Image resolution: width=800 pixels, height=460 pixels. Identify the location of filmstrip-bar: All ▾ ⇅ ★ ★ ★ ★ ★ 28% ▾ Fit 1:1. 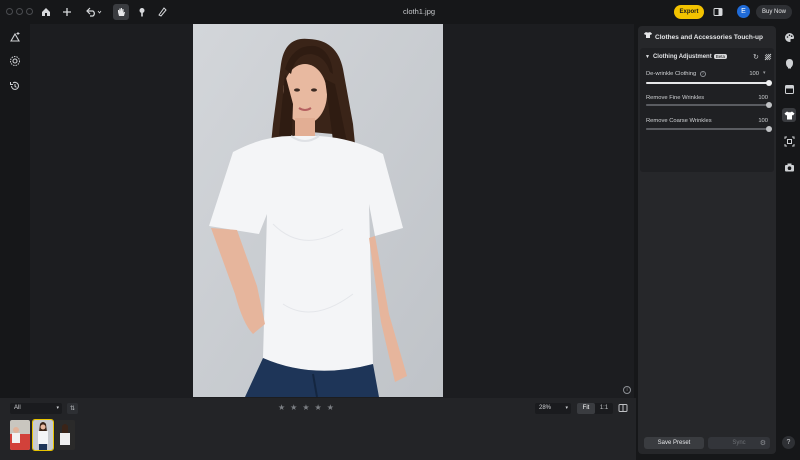
(318, 429).